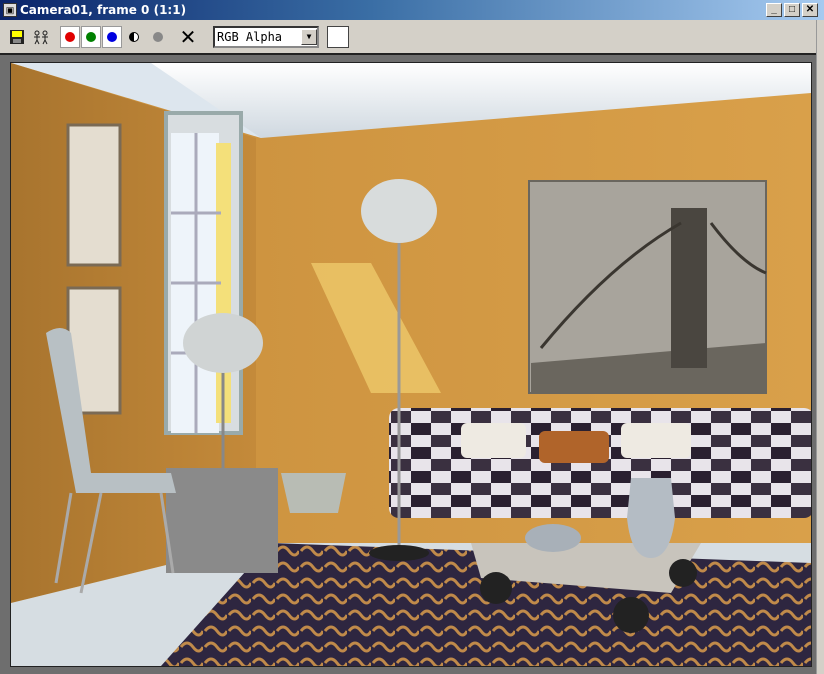 The image size is (824, 674). I want to click on alpha-dot-icon, so click(158, 37).